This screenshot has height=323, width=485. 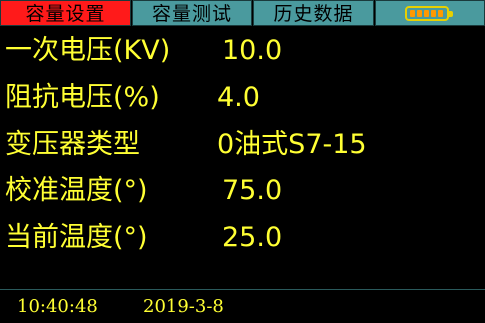 What do you see at coordinates (76, 190) in the screenshot?
I see `calibration-temperature-label: 校准温度(°)` at bounding box center [76, 190].